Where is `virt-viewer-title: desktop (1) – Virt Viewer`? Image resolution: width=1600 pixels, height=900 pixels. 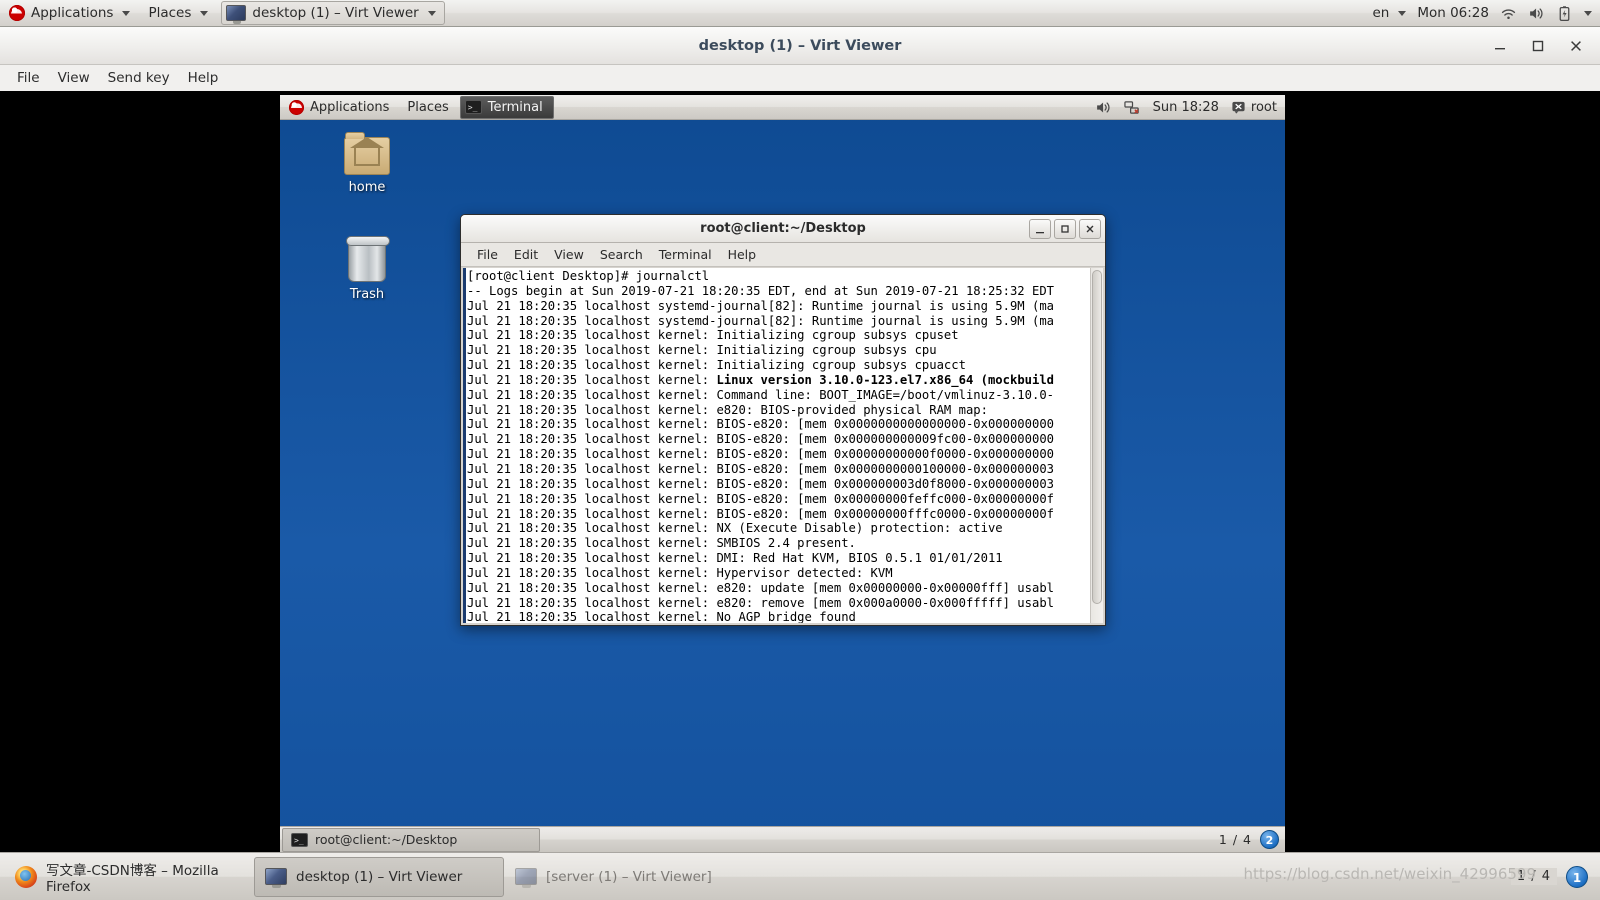
virt-viewer-title: desktop (1) – Virt Viewer is located at coordinates (800, 45).